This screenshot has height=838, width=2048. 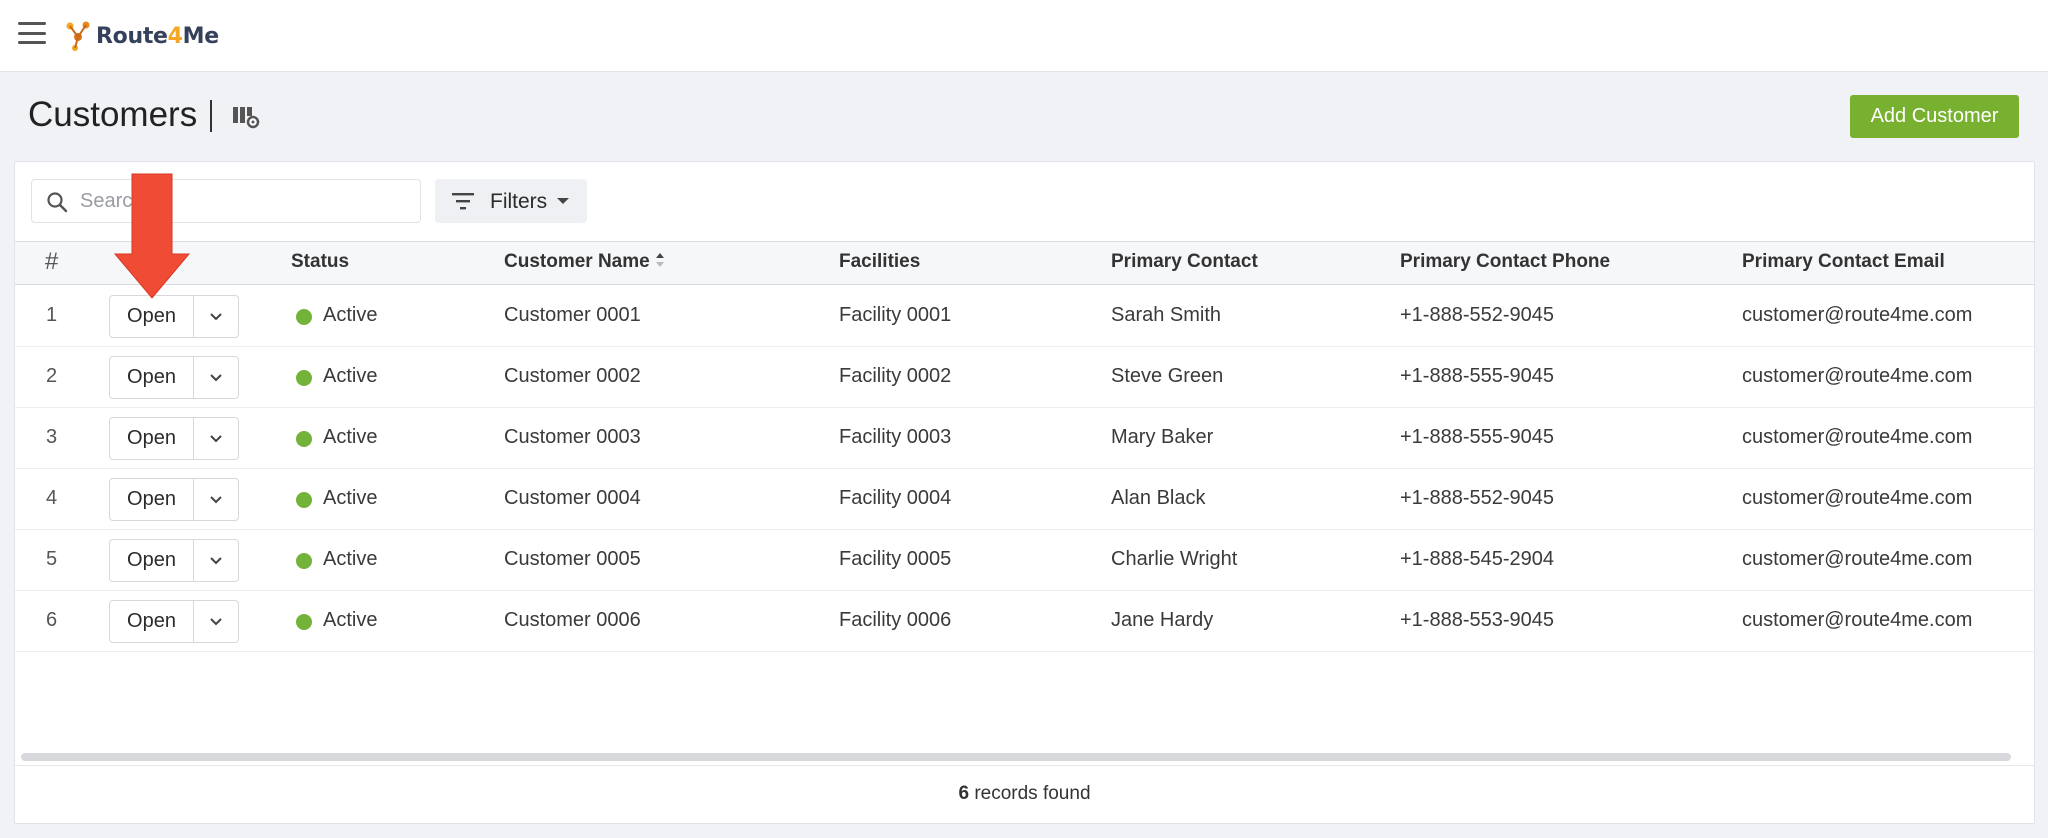 I want to click on records-count: 6, so click(x=964, y=793).